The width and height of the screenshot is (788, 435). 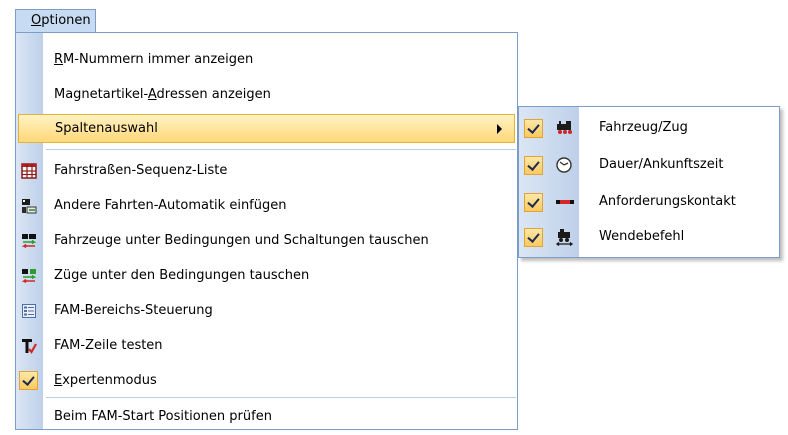 I want to click on menu-optionen-label: Optionen, so click(x=61, y=20).